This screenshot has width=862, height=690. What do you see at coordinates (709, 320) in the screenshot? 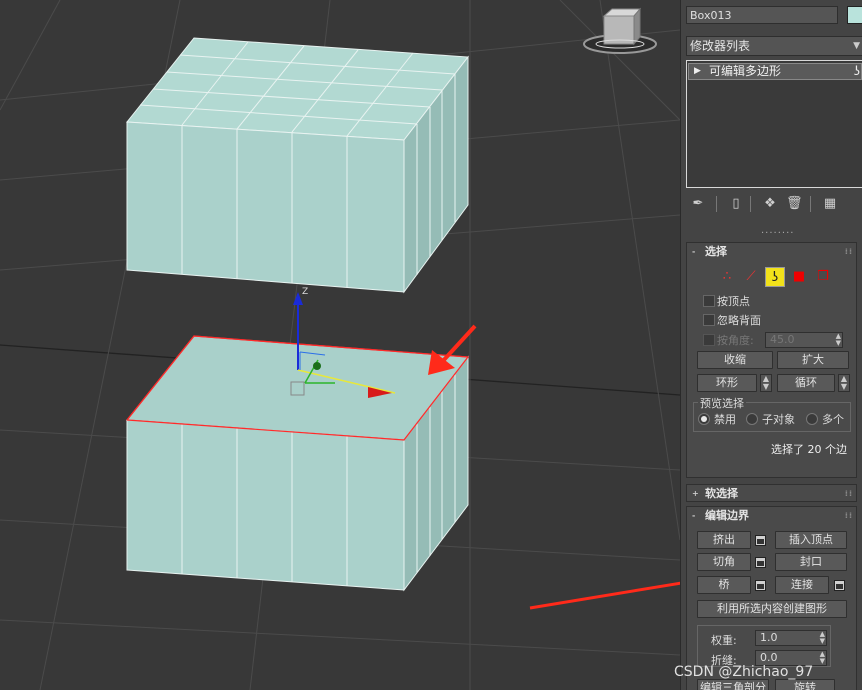
I see `ignore-backfacing-checkbox` at bounding box center [709, 320].